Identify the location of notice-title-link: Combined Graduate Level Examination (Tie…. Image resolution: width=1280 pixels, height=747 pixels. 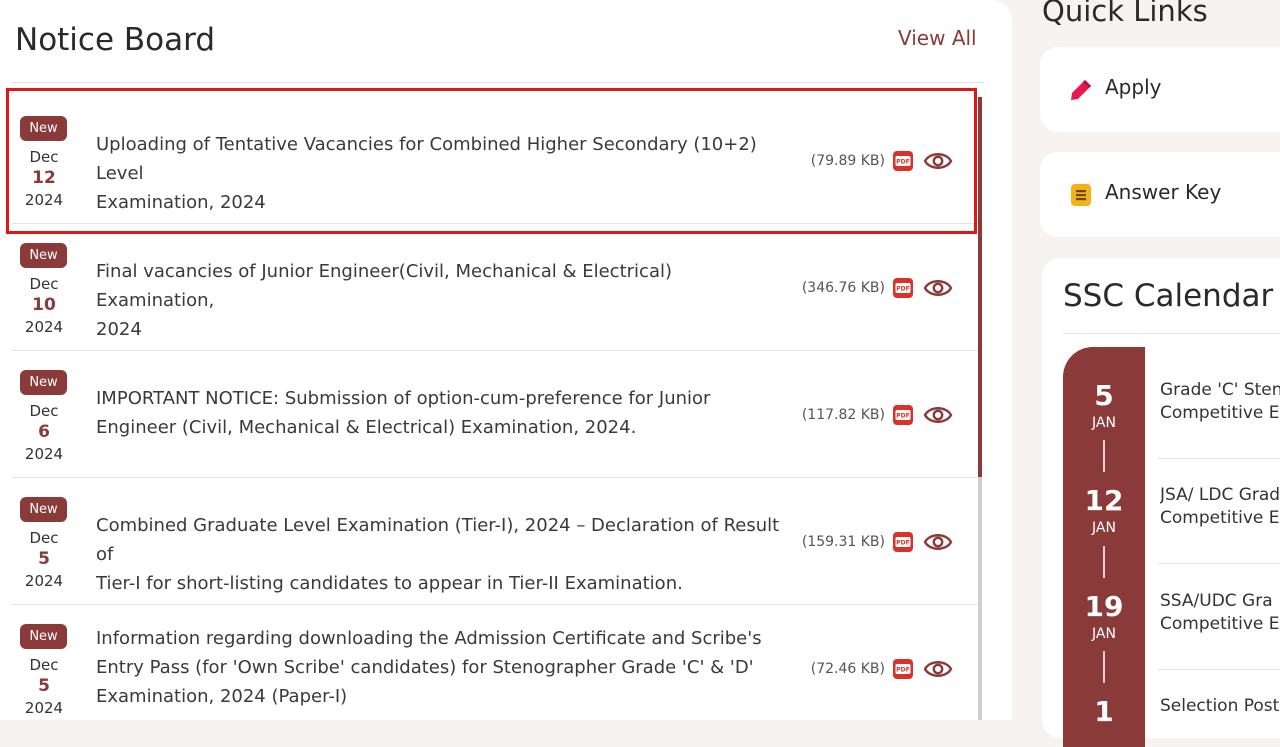
(444, 554).